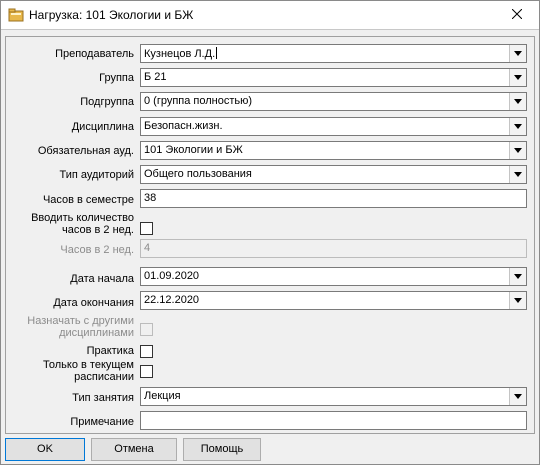  What do you see at coordinates (146, 228) in the screenshot?
I see `enter-hours-checkbox` at bounding box center [146, 228].